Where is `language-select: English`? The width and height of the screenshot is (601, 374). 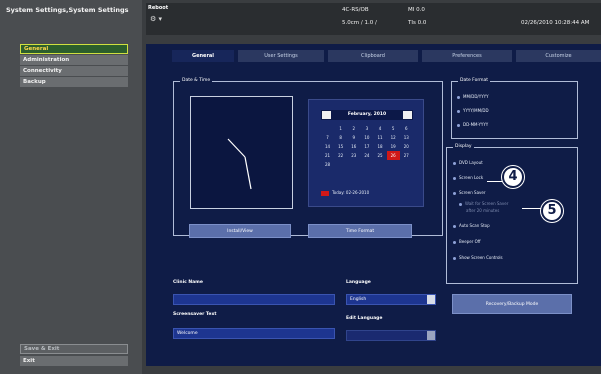 language-select: English is located at coordinates (391, 299).